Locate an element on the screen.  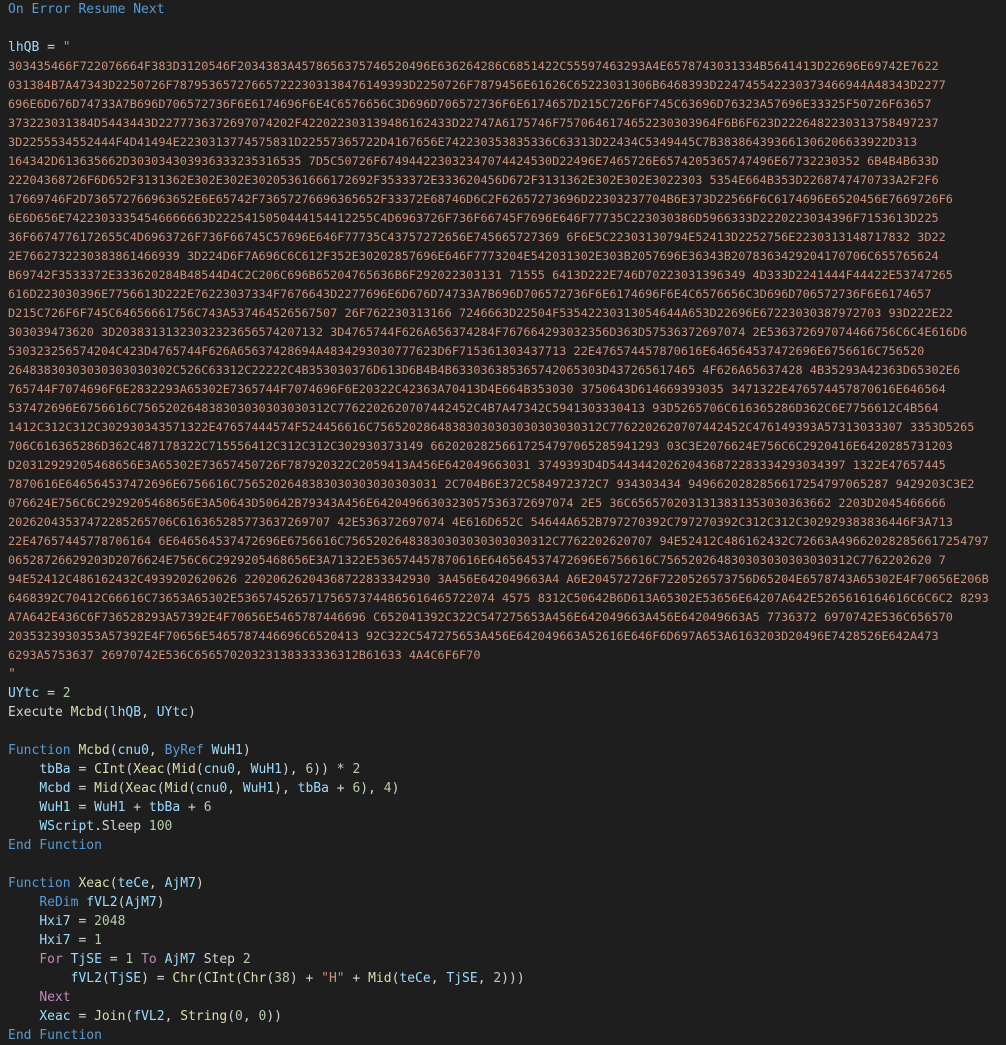
code-token: WScript is located at coordinates (67, 826).